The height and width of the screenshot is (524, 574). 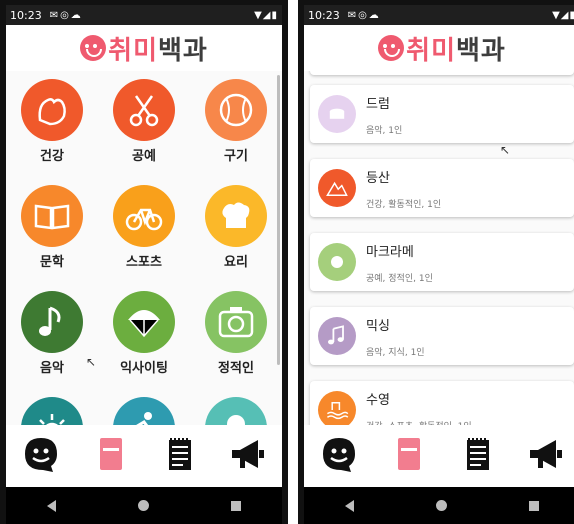 What do you see at coordinates (144, 156) in the screenshot?
I see `category-label: 공예` at bounding box center [144, 156].